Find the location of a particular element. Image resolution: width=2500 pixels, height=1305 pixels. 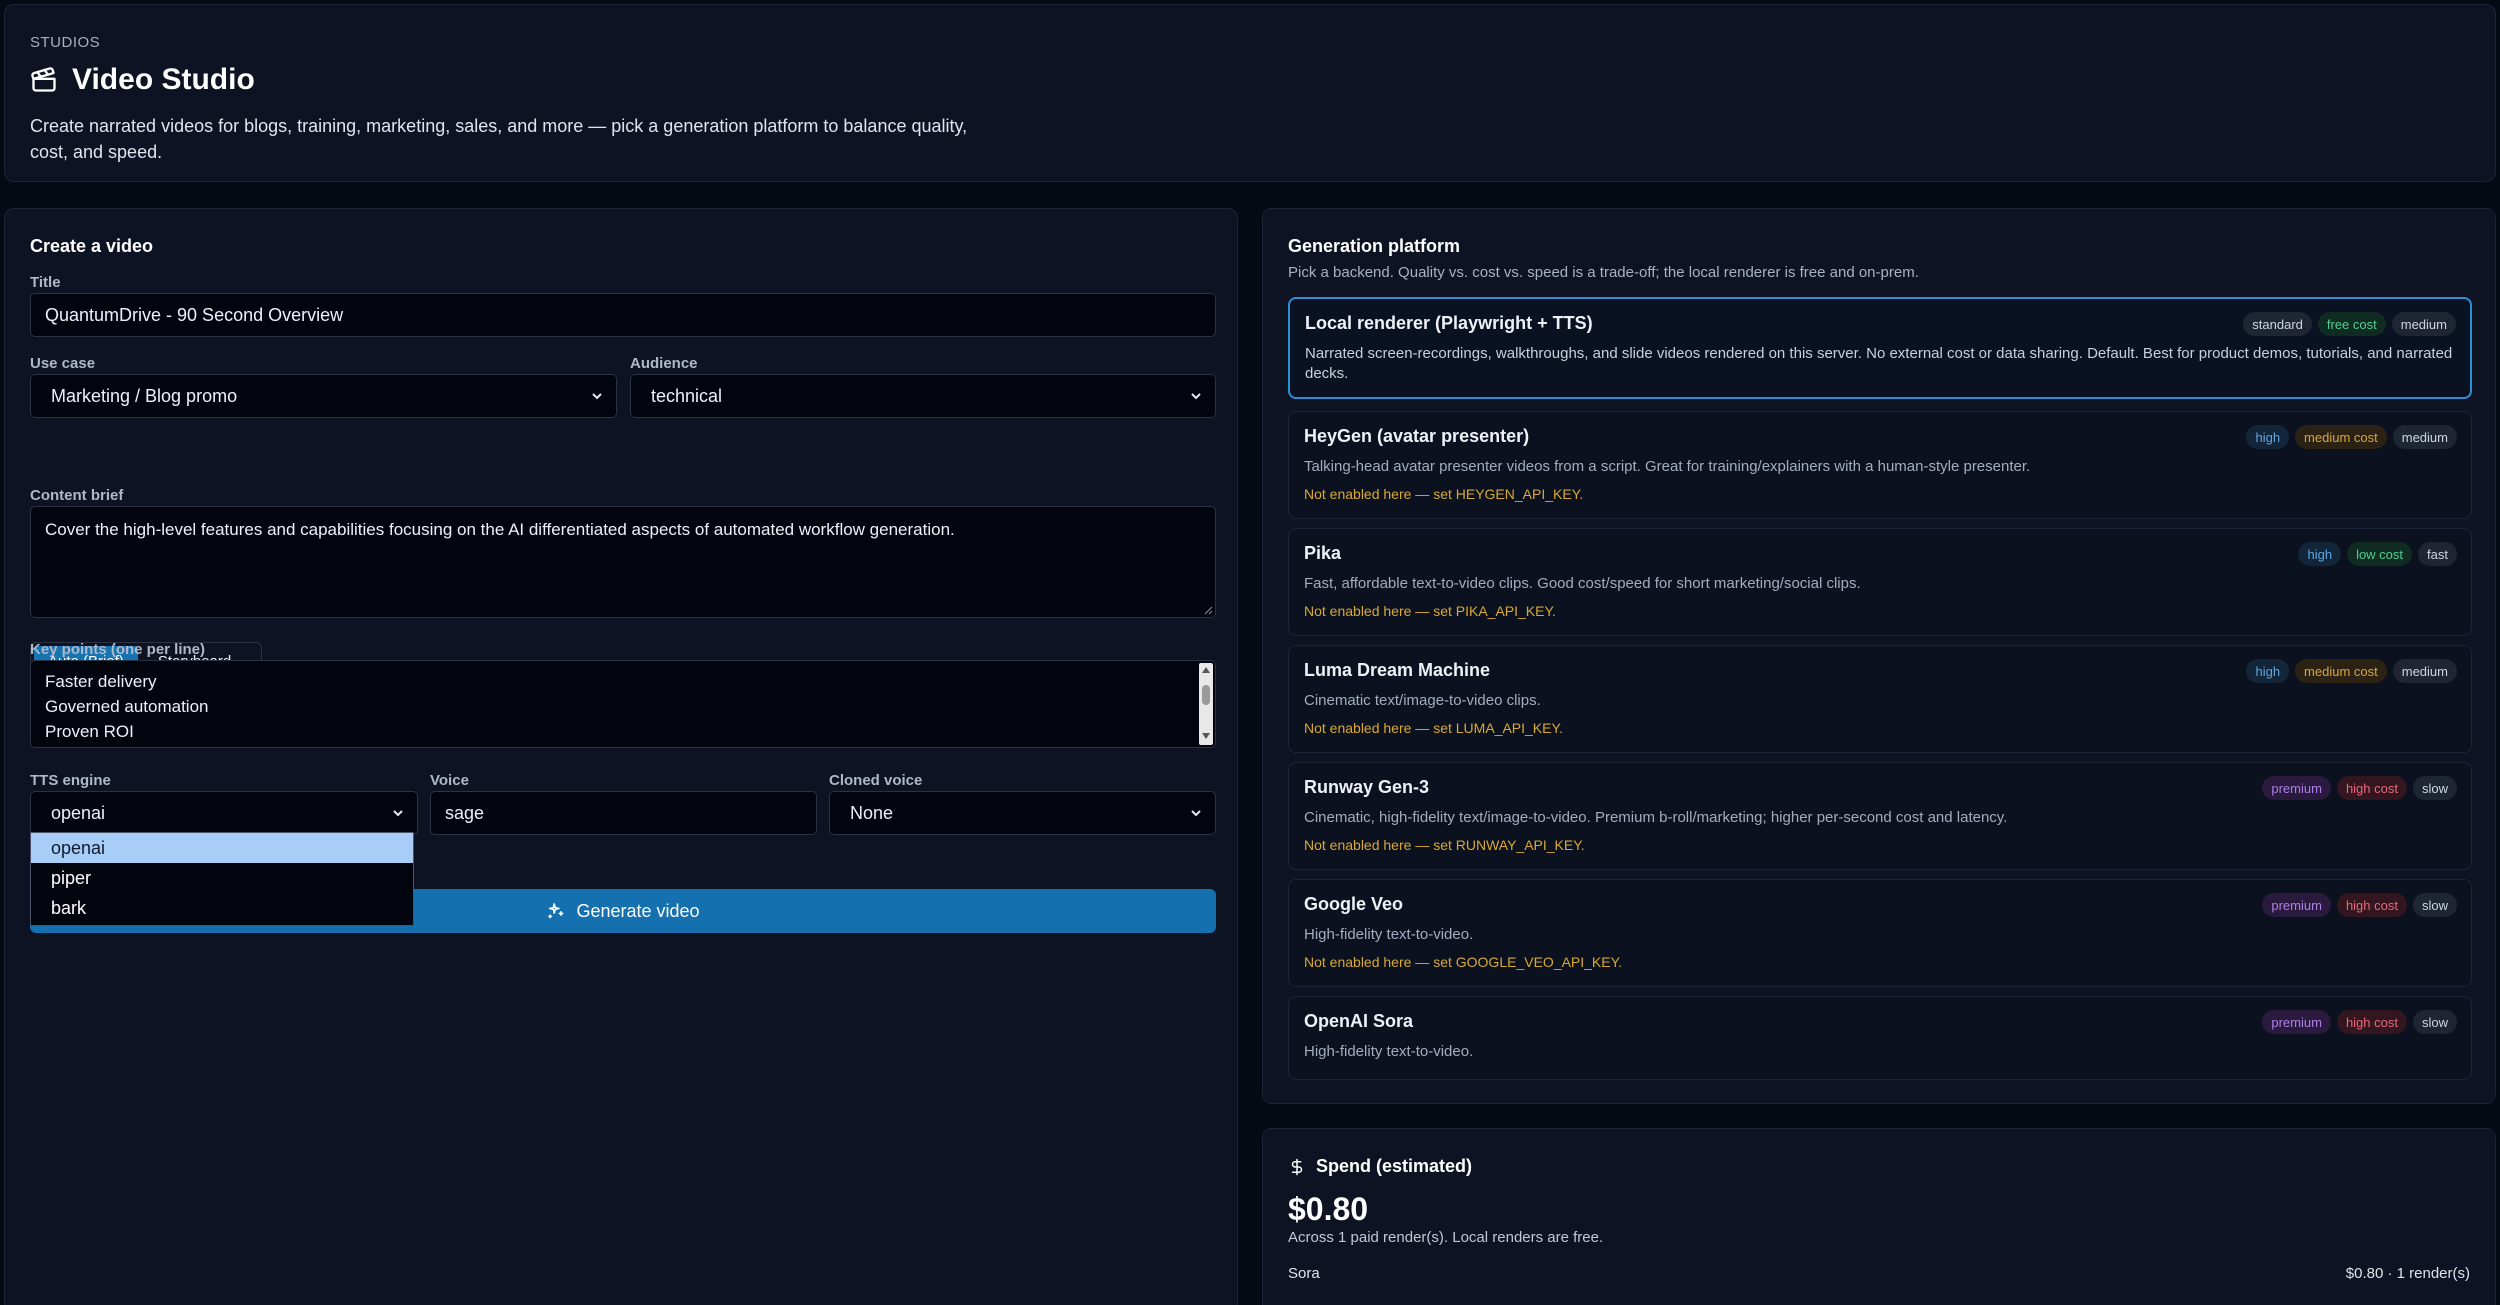

audience-select: technical is located at coordinates (923, 396).